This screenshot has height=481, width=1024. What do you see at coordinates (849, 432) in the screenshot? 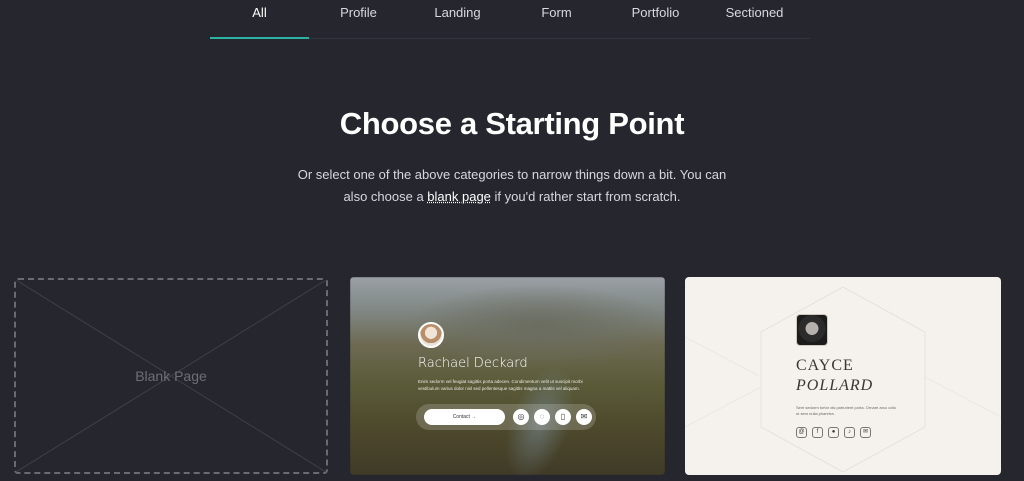
I see `tiktok-icon: ♪` at bounding box center [849, 432].